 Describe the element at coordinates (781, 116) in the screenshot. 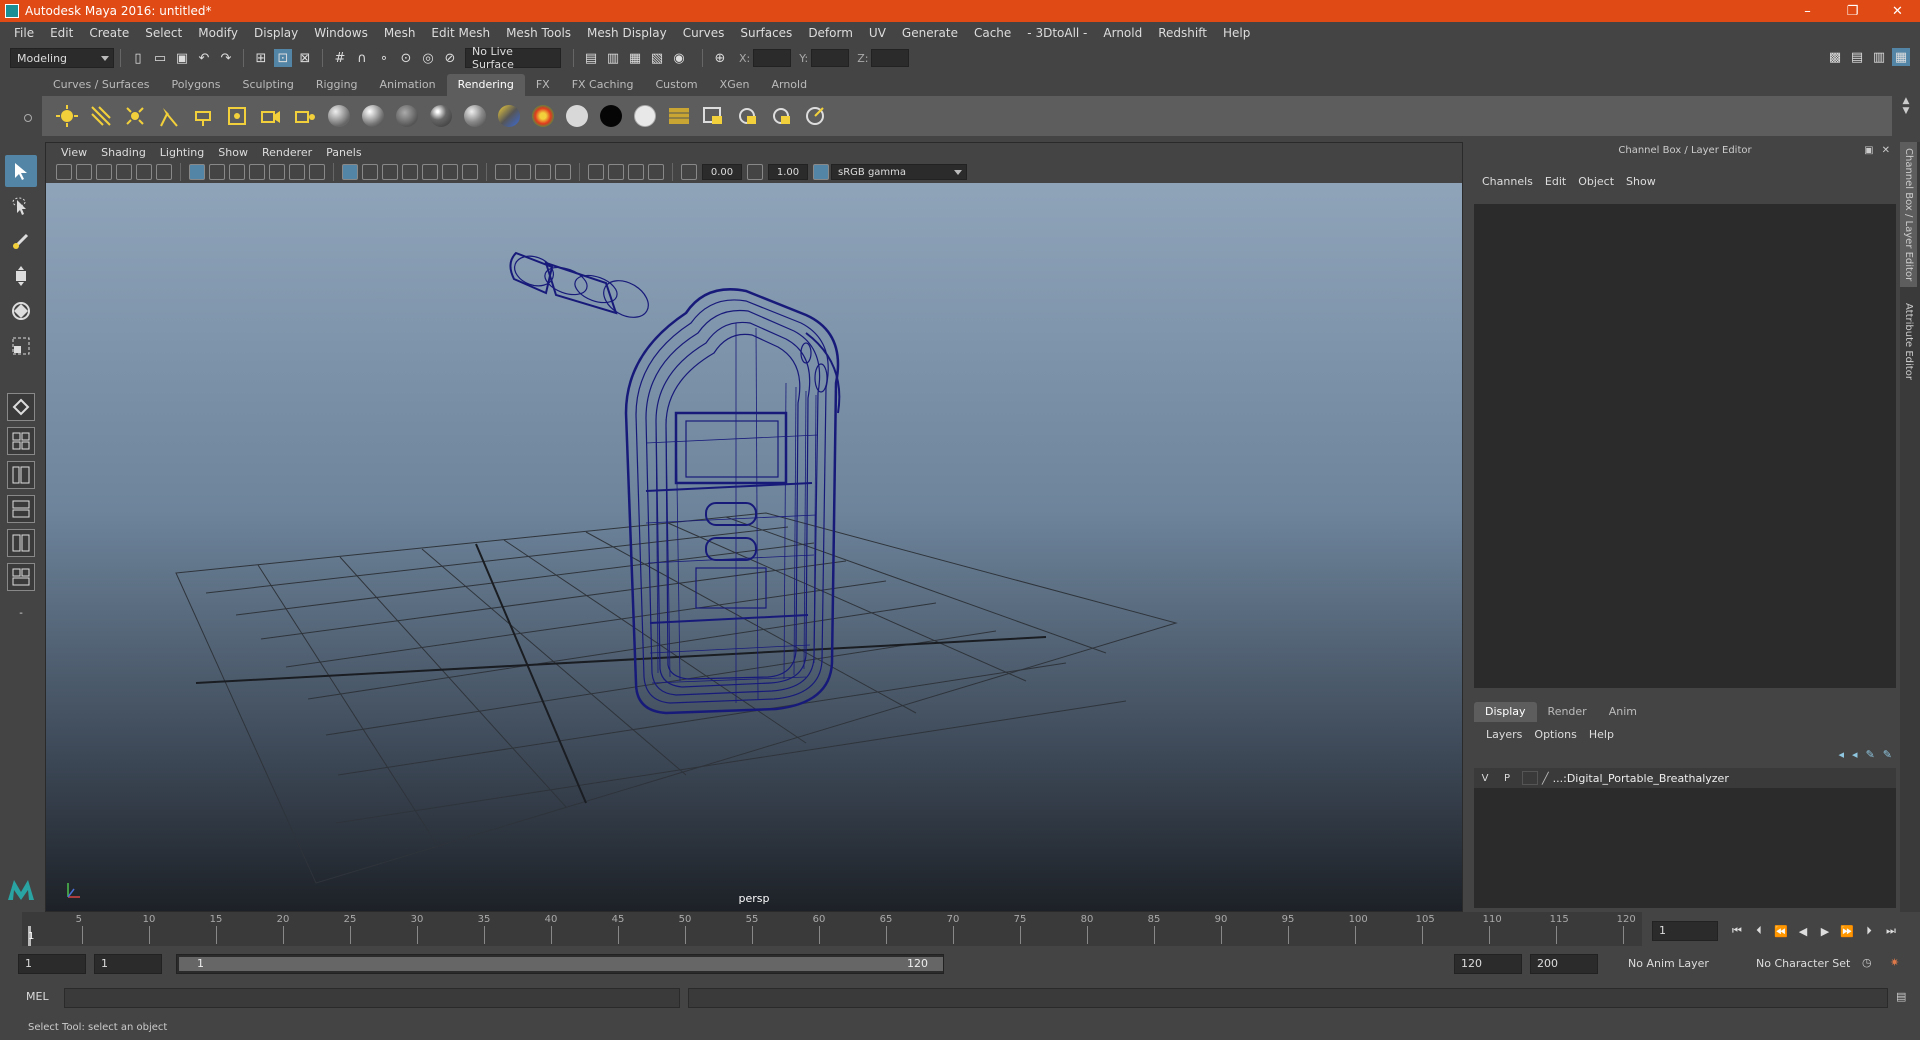

I see `ipr-render-icon` at that location.